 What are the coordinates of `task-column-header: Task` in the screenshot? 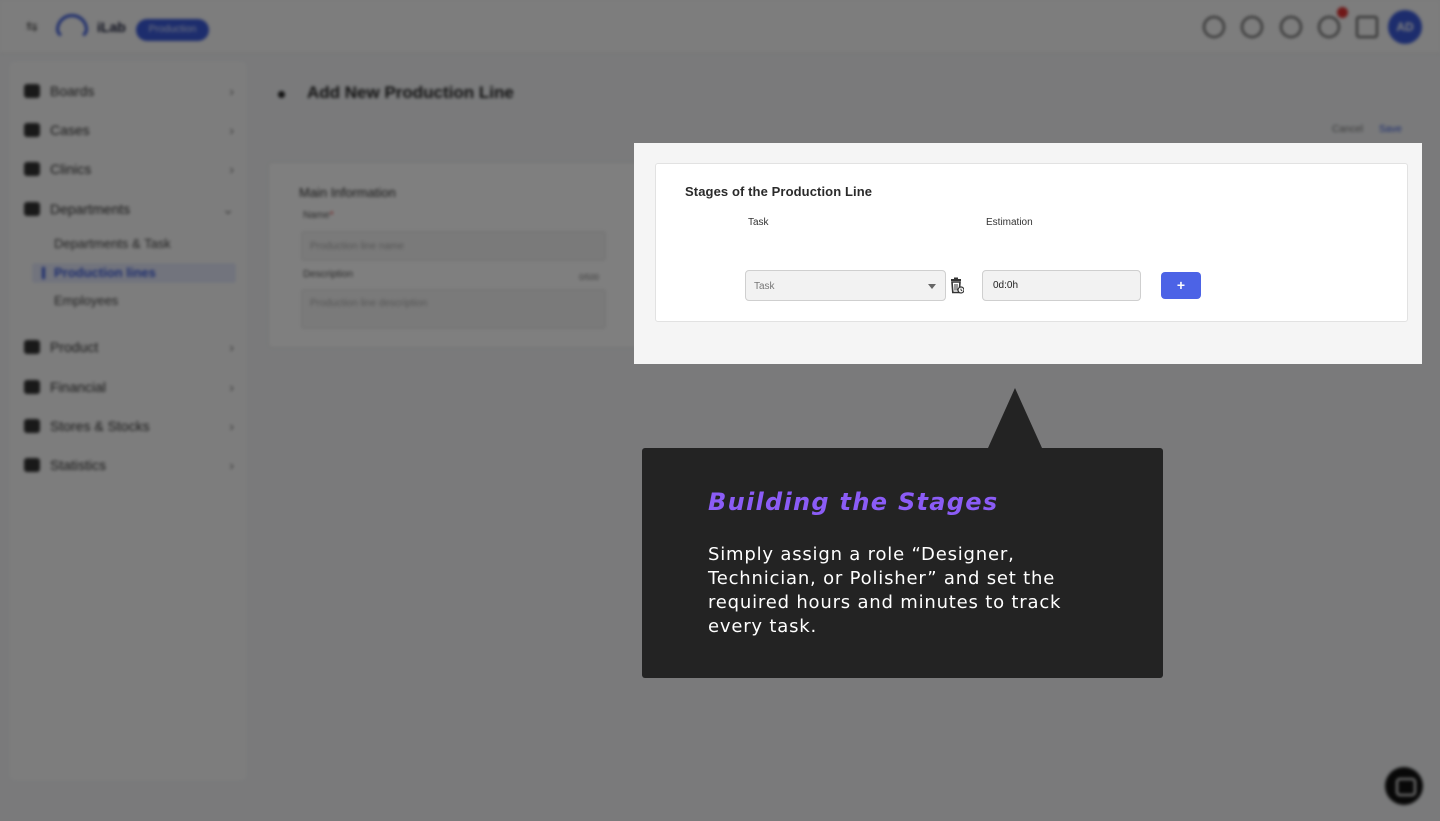 It's located at (758, 222).